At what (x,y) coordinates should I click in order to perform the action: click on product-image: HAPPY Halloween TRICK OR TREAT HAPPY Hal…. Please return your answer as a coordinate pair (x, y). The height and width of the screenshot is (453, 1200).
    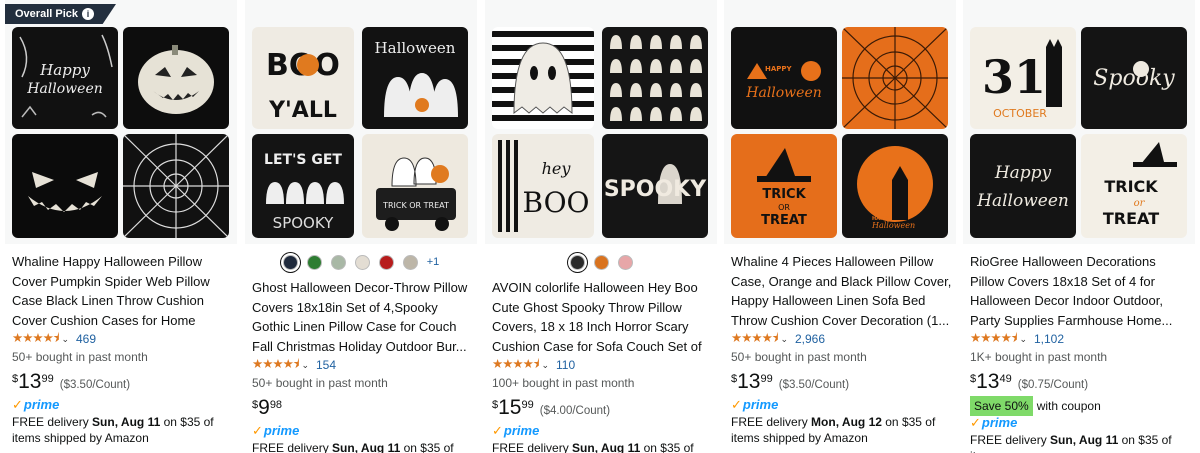
    Looking at the image, I should click on (840, 122).